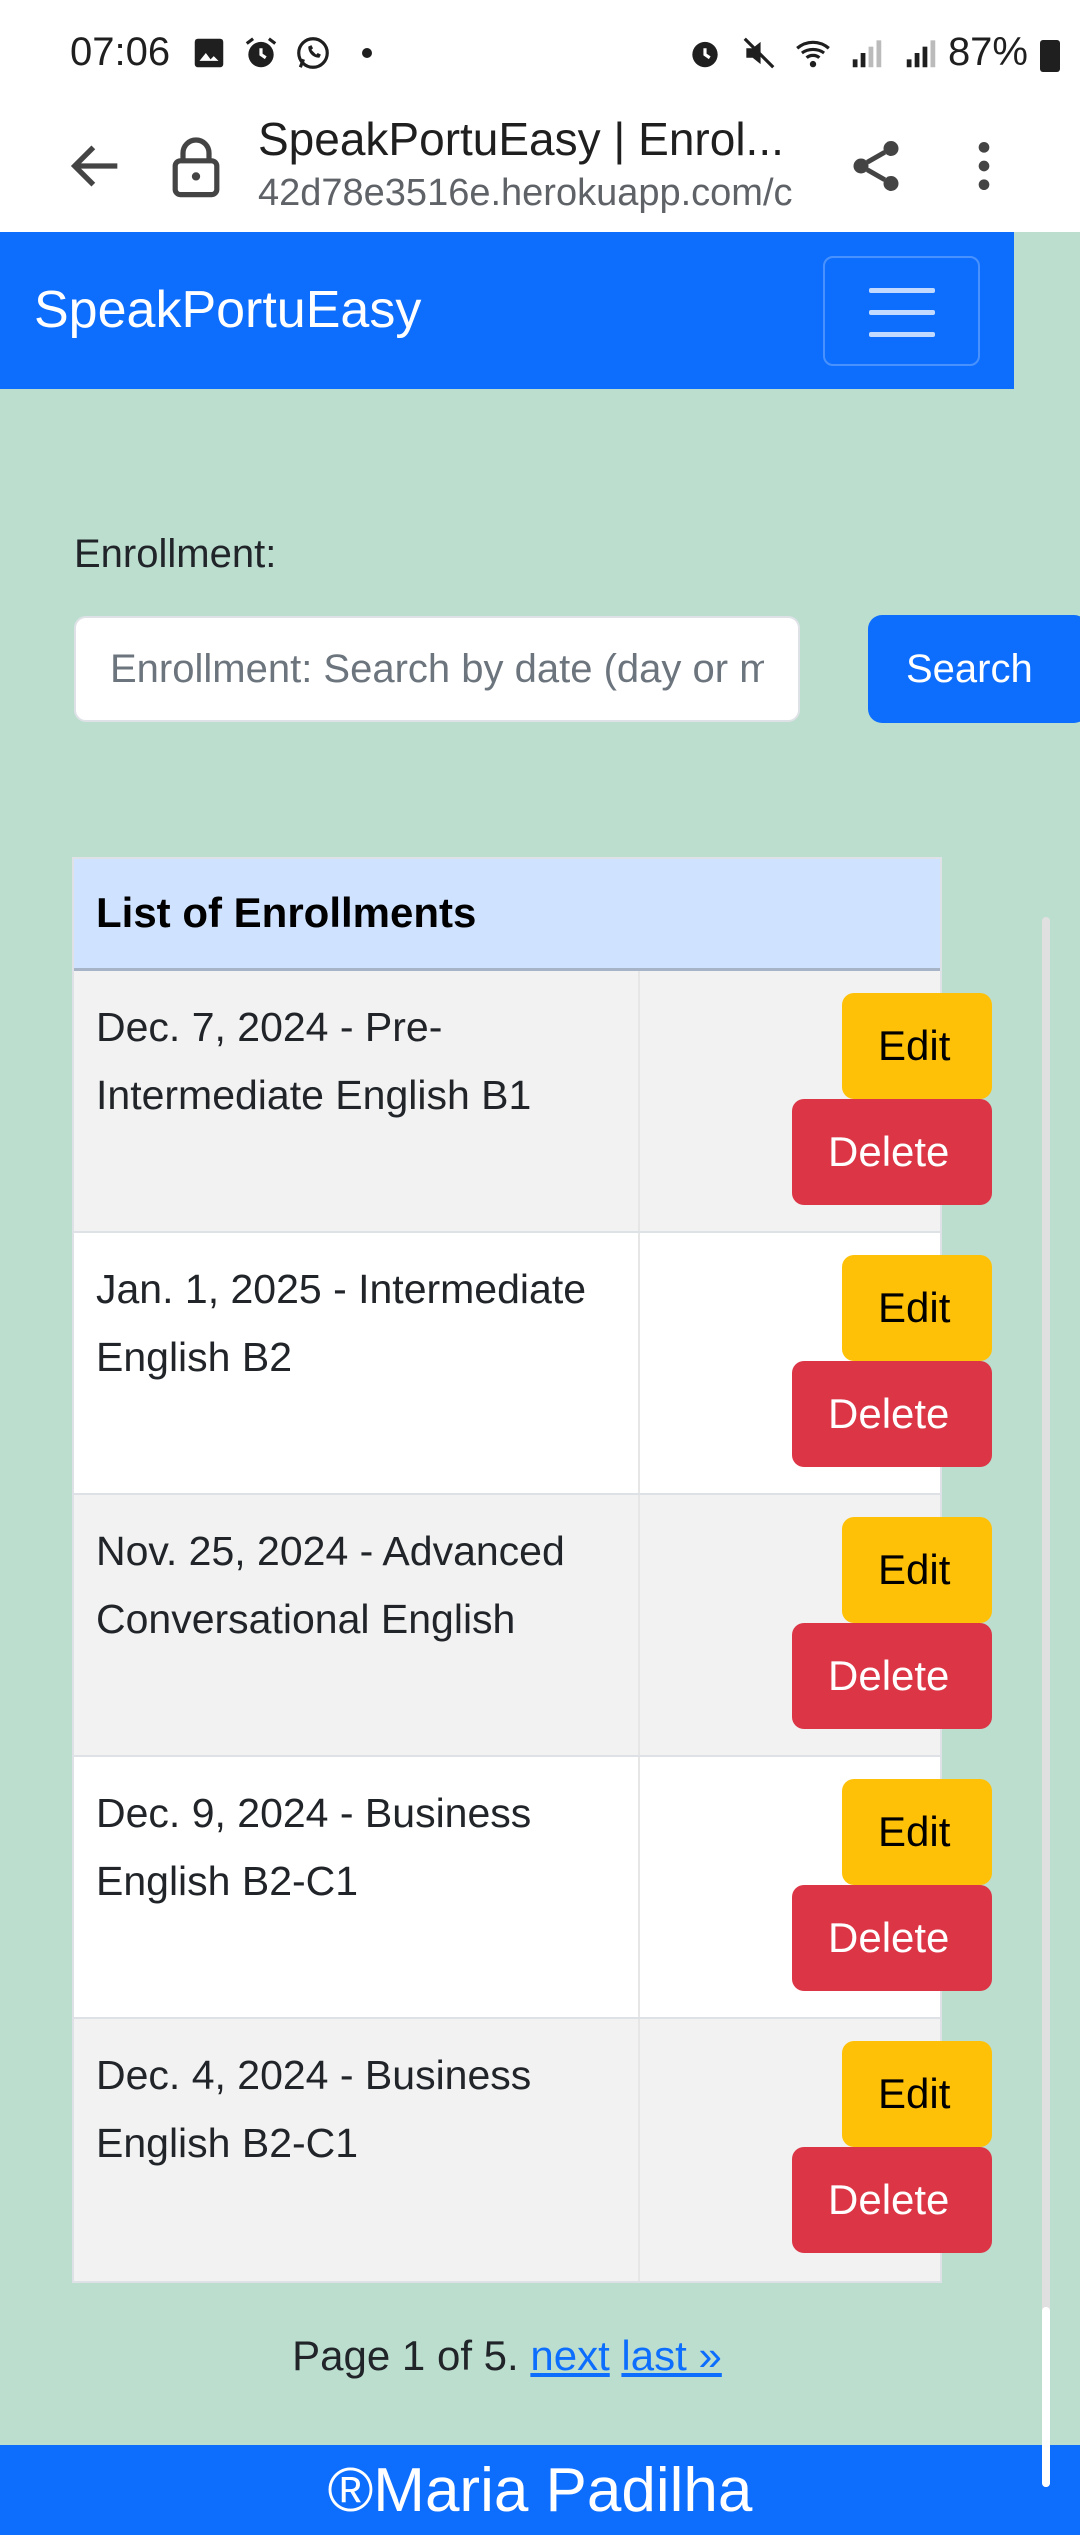  What do you see at coordinates (530, 193) in the screenshot?
I see `url-host: 42d78e3516e.herokuapp.com/c` at bounding box center [530, 193].